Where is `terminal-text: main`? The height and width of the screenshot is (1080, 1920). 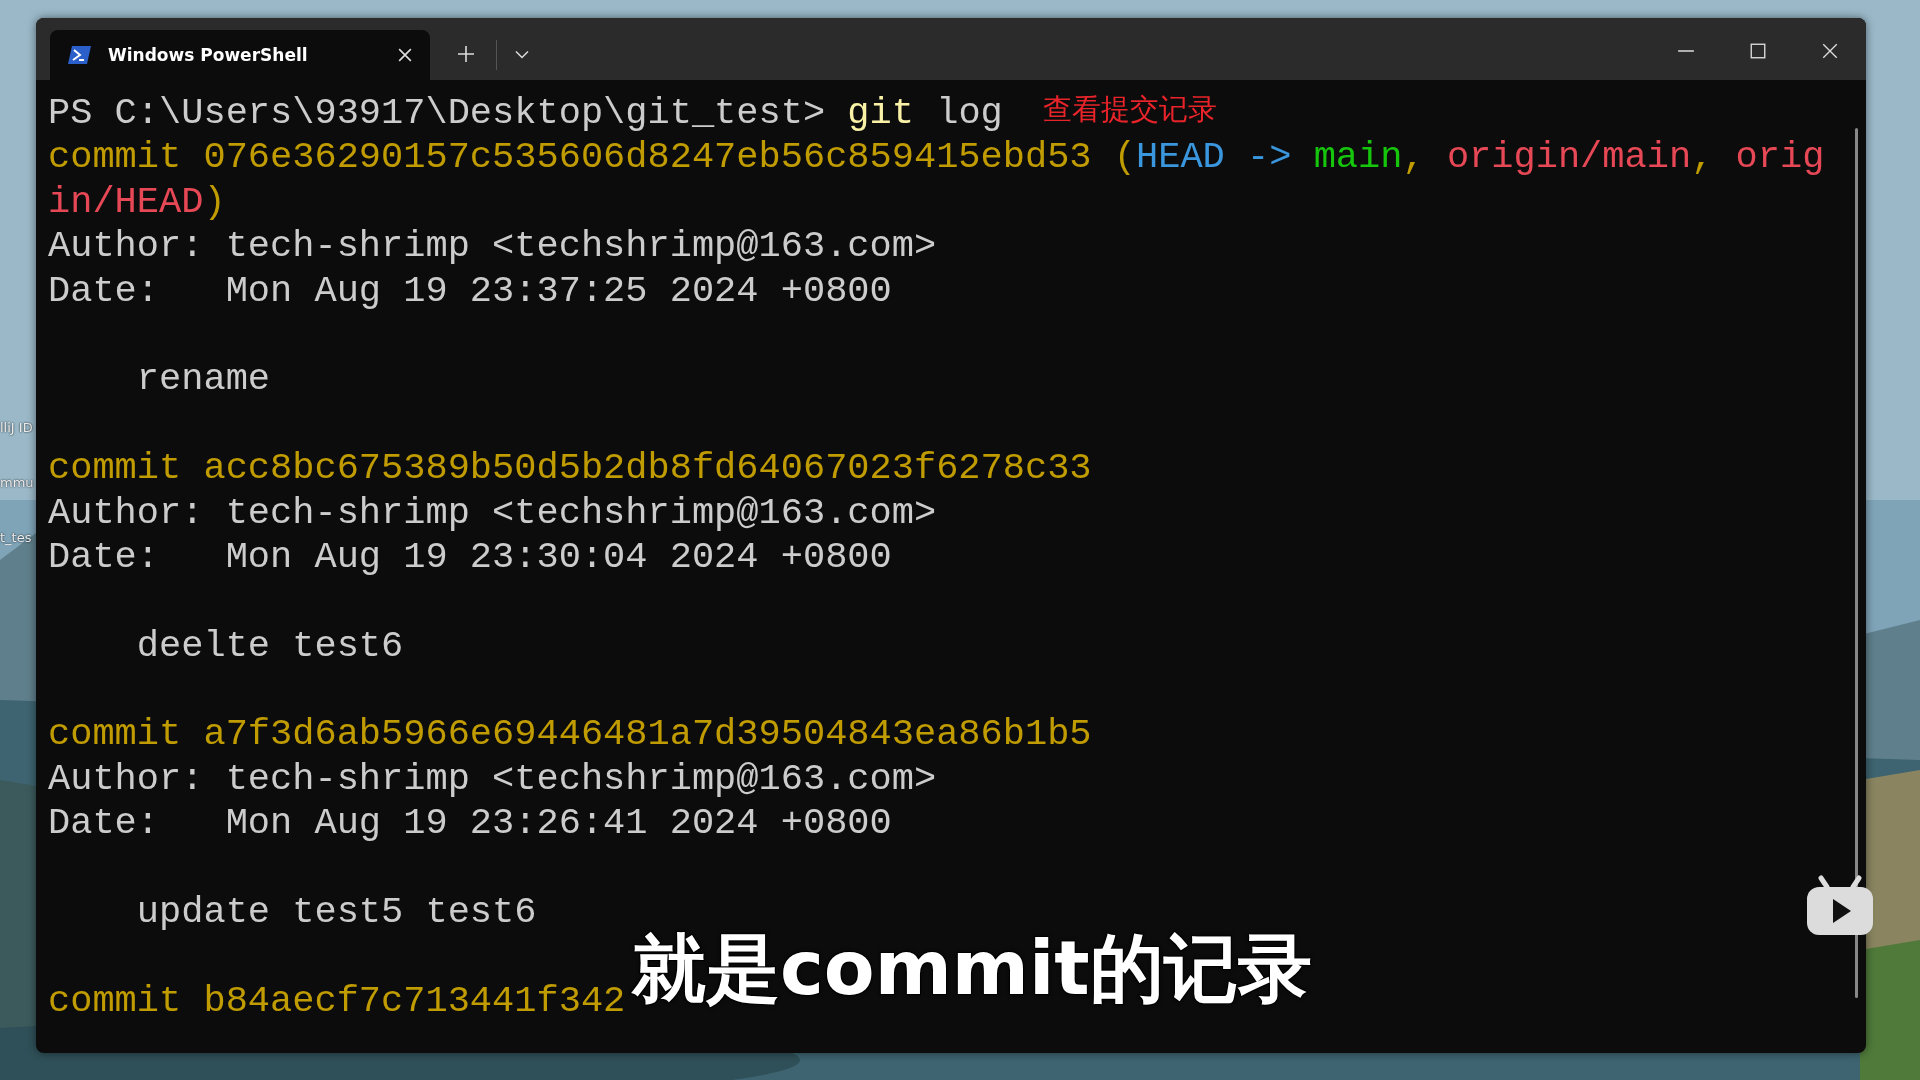 terminal-text: main is located at coordinates (1358, 157).